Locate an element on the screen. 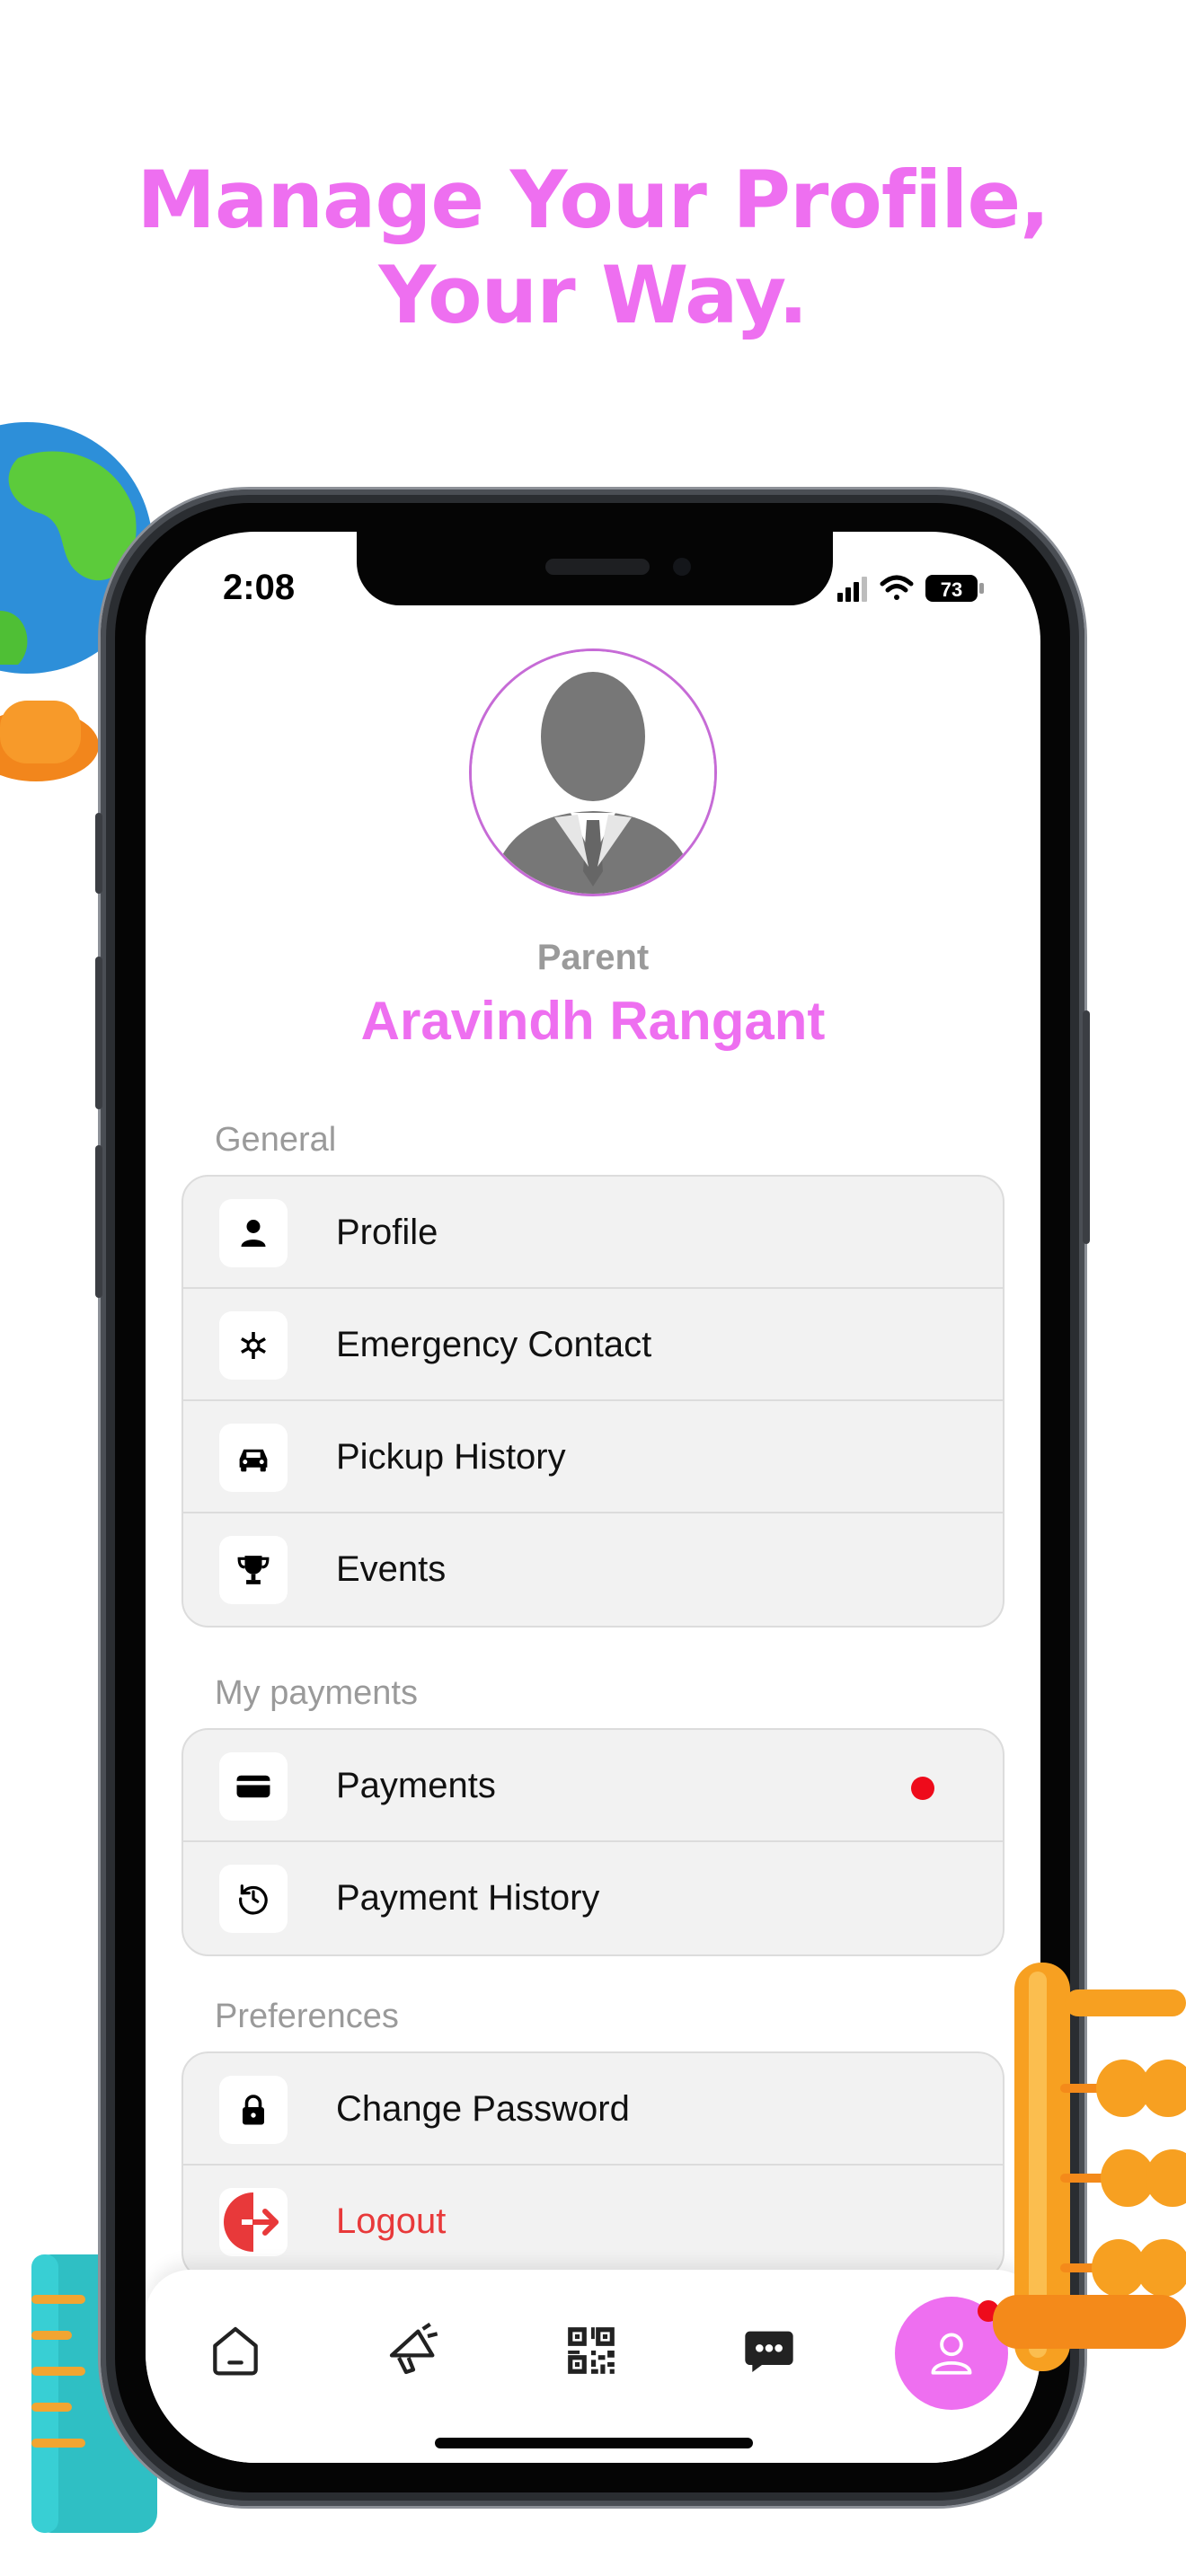 This screenshot has width=1186, height=2576. car-icon is located at coordinates (253, 1458).